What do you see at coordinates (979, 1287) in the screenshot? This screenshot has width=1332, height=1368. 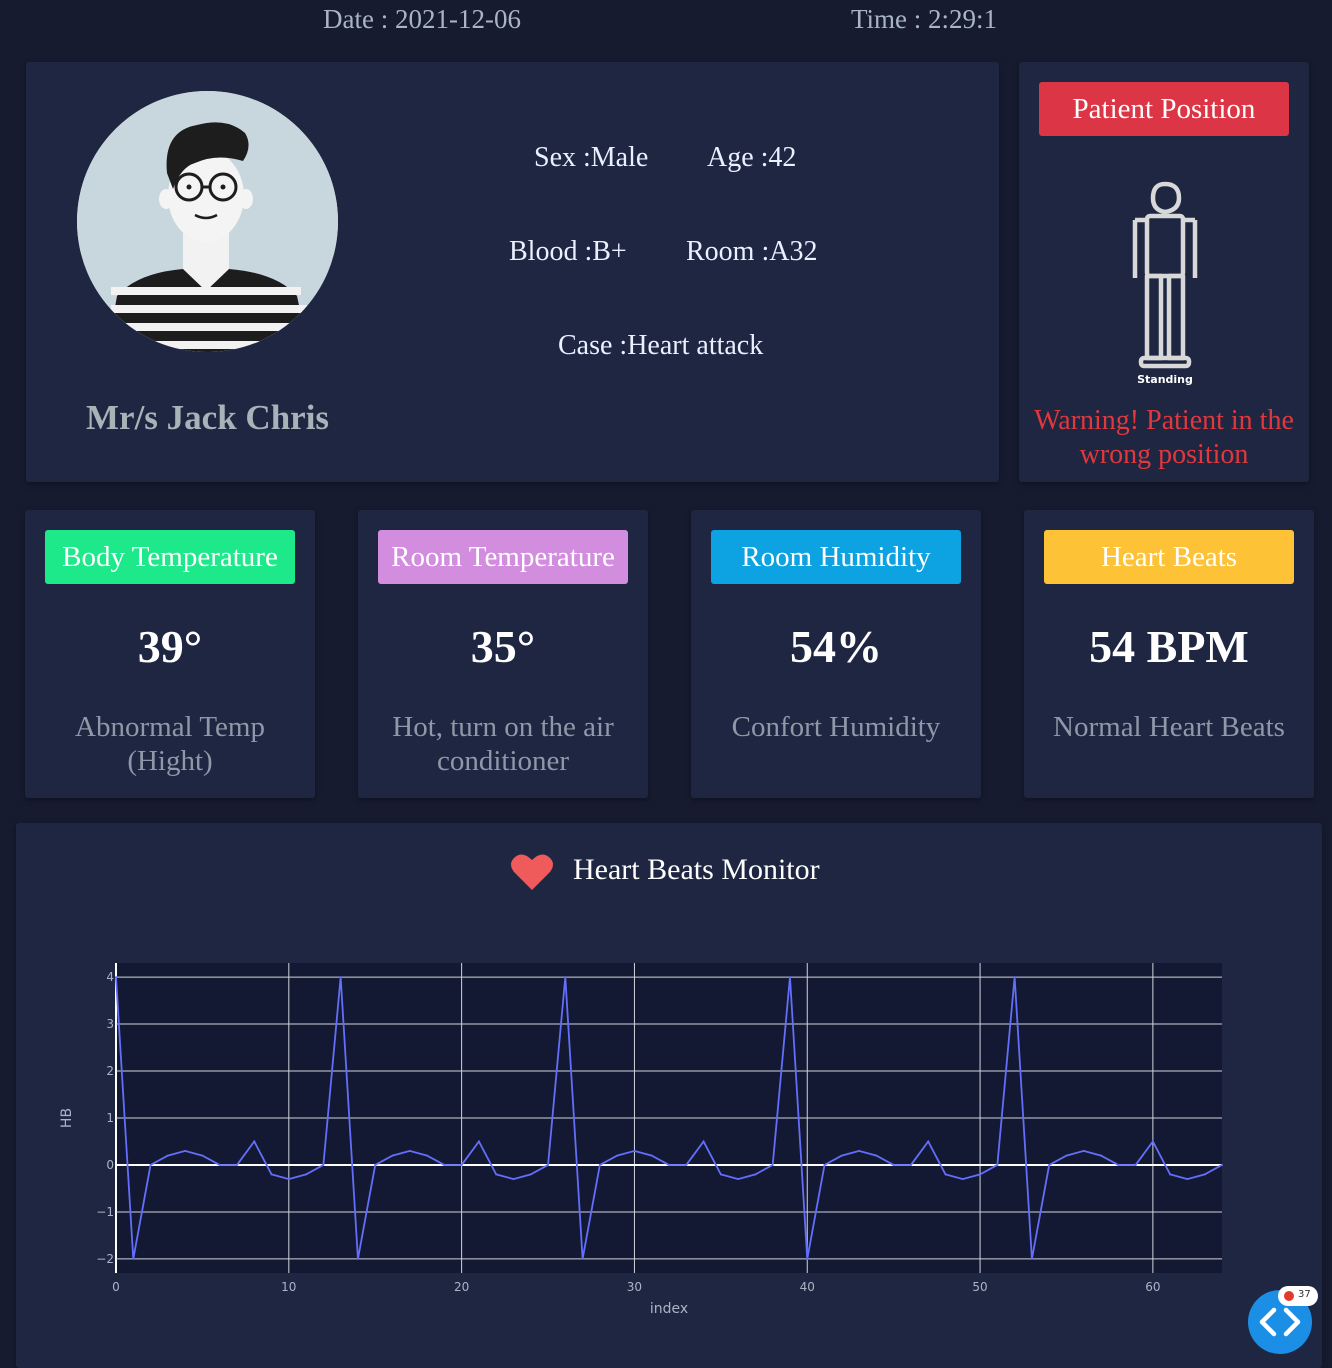 I see `x-tick-label: 50` at bounding box center [979, 1287].